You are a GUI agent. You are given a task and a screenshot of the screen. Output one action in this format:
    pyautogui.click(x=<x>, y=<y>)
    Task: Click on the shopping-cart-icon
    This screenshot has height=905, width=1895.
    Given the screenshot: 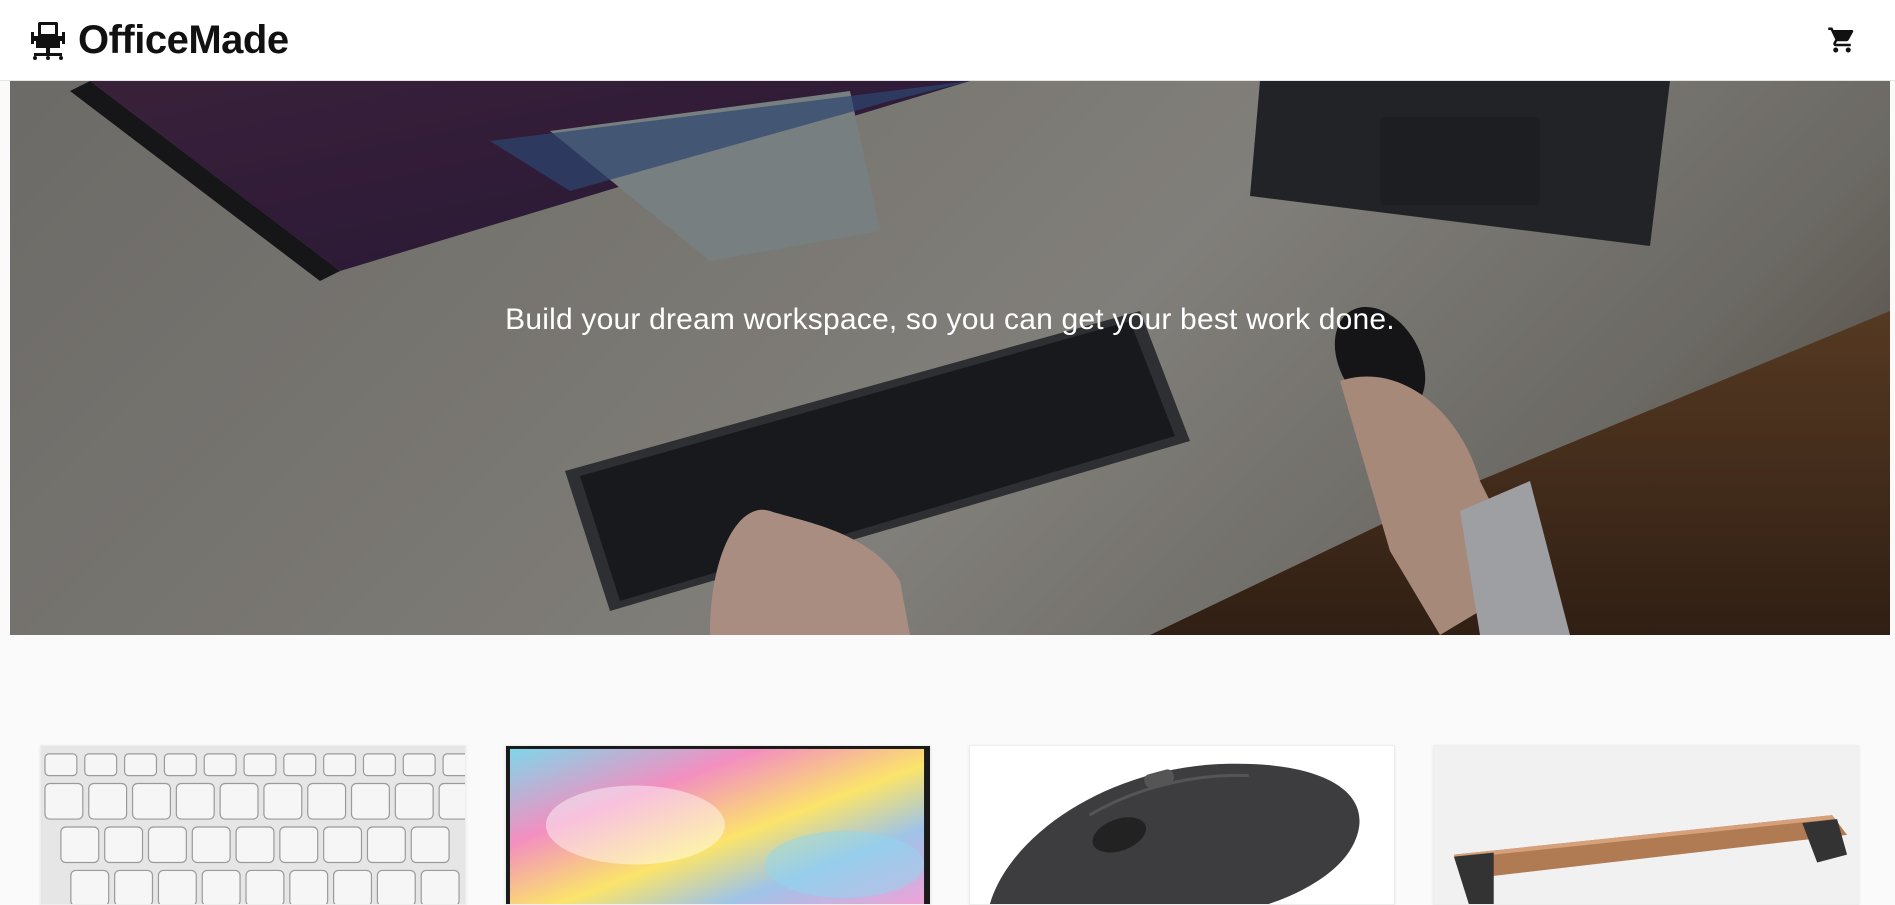 What is the action you would take?
    pyautogui.click(x=1841, y=40)
    